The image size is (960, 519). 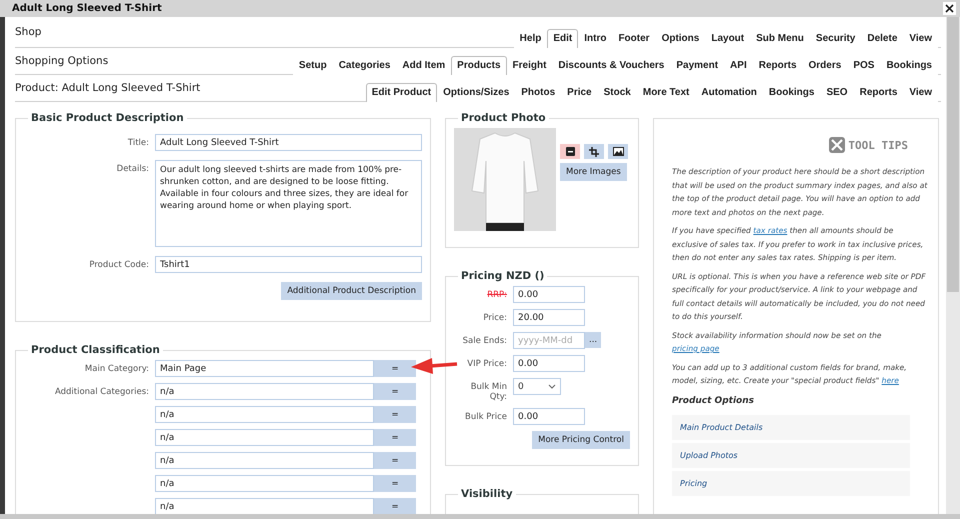 I want to click on section-heading: Shop, so click(x=28, y=32).